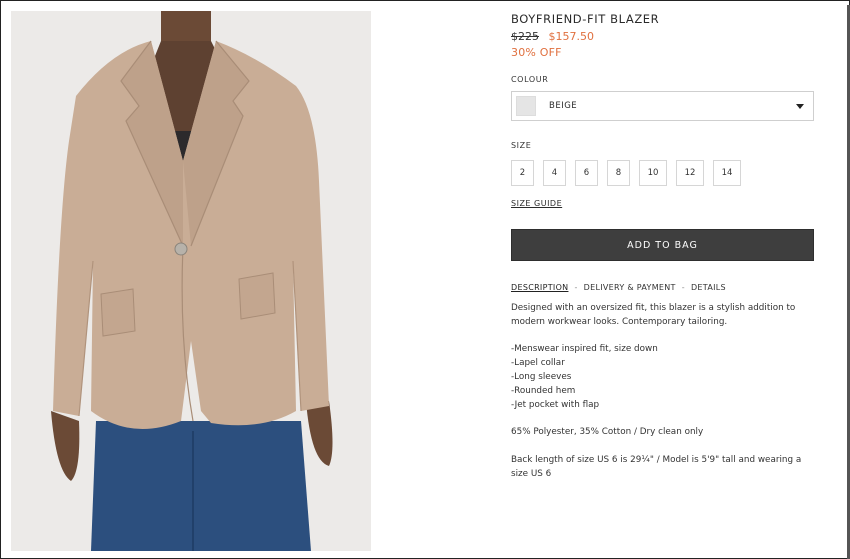 The height and width of the screenshot is (559, 850). Describe the element at coordinates (800, 106) in the screenshot. I see `chevron-down-icon` at that location.